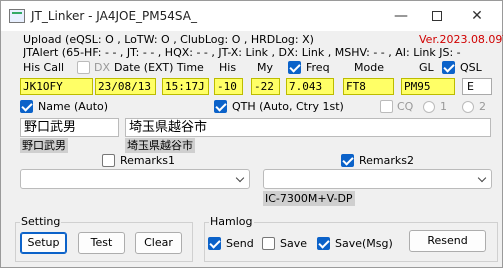 Image resolution: width=503 pixels, height=268 pixels. What do you see at coordinates (428, 86) in the screenshot?
I see `grid-locator-field: PM95` at bounding box center [428, 86].